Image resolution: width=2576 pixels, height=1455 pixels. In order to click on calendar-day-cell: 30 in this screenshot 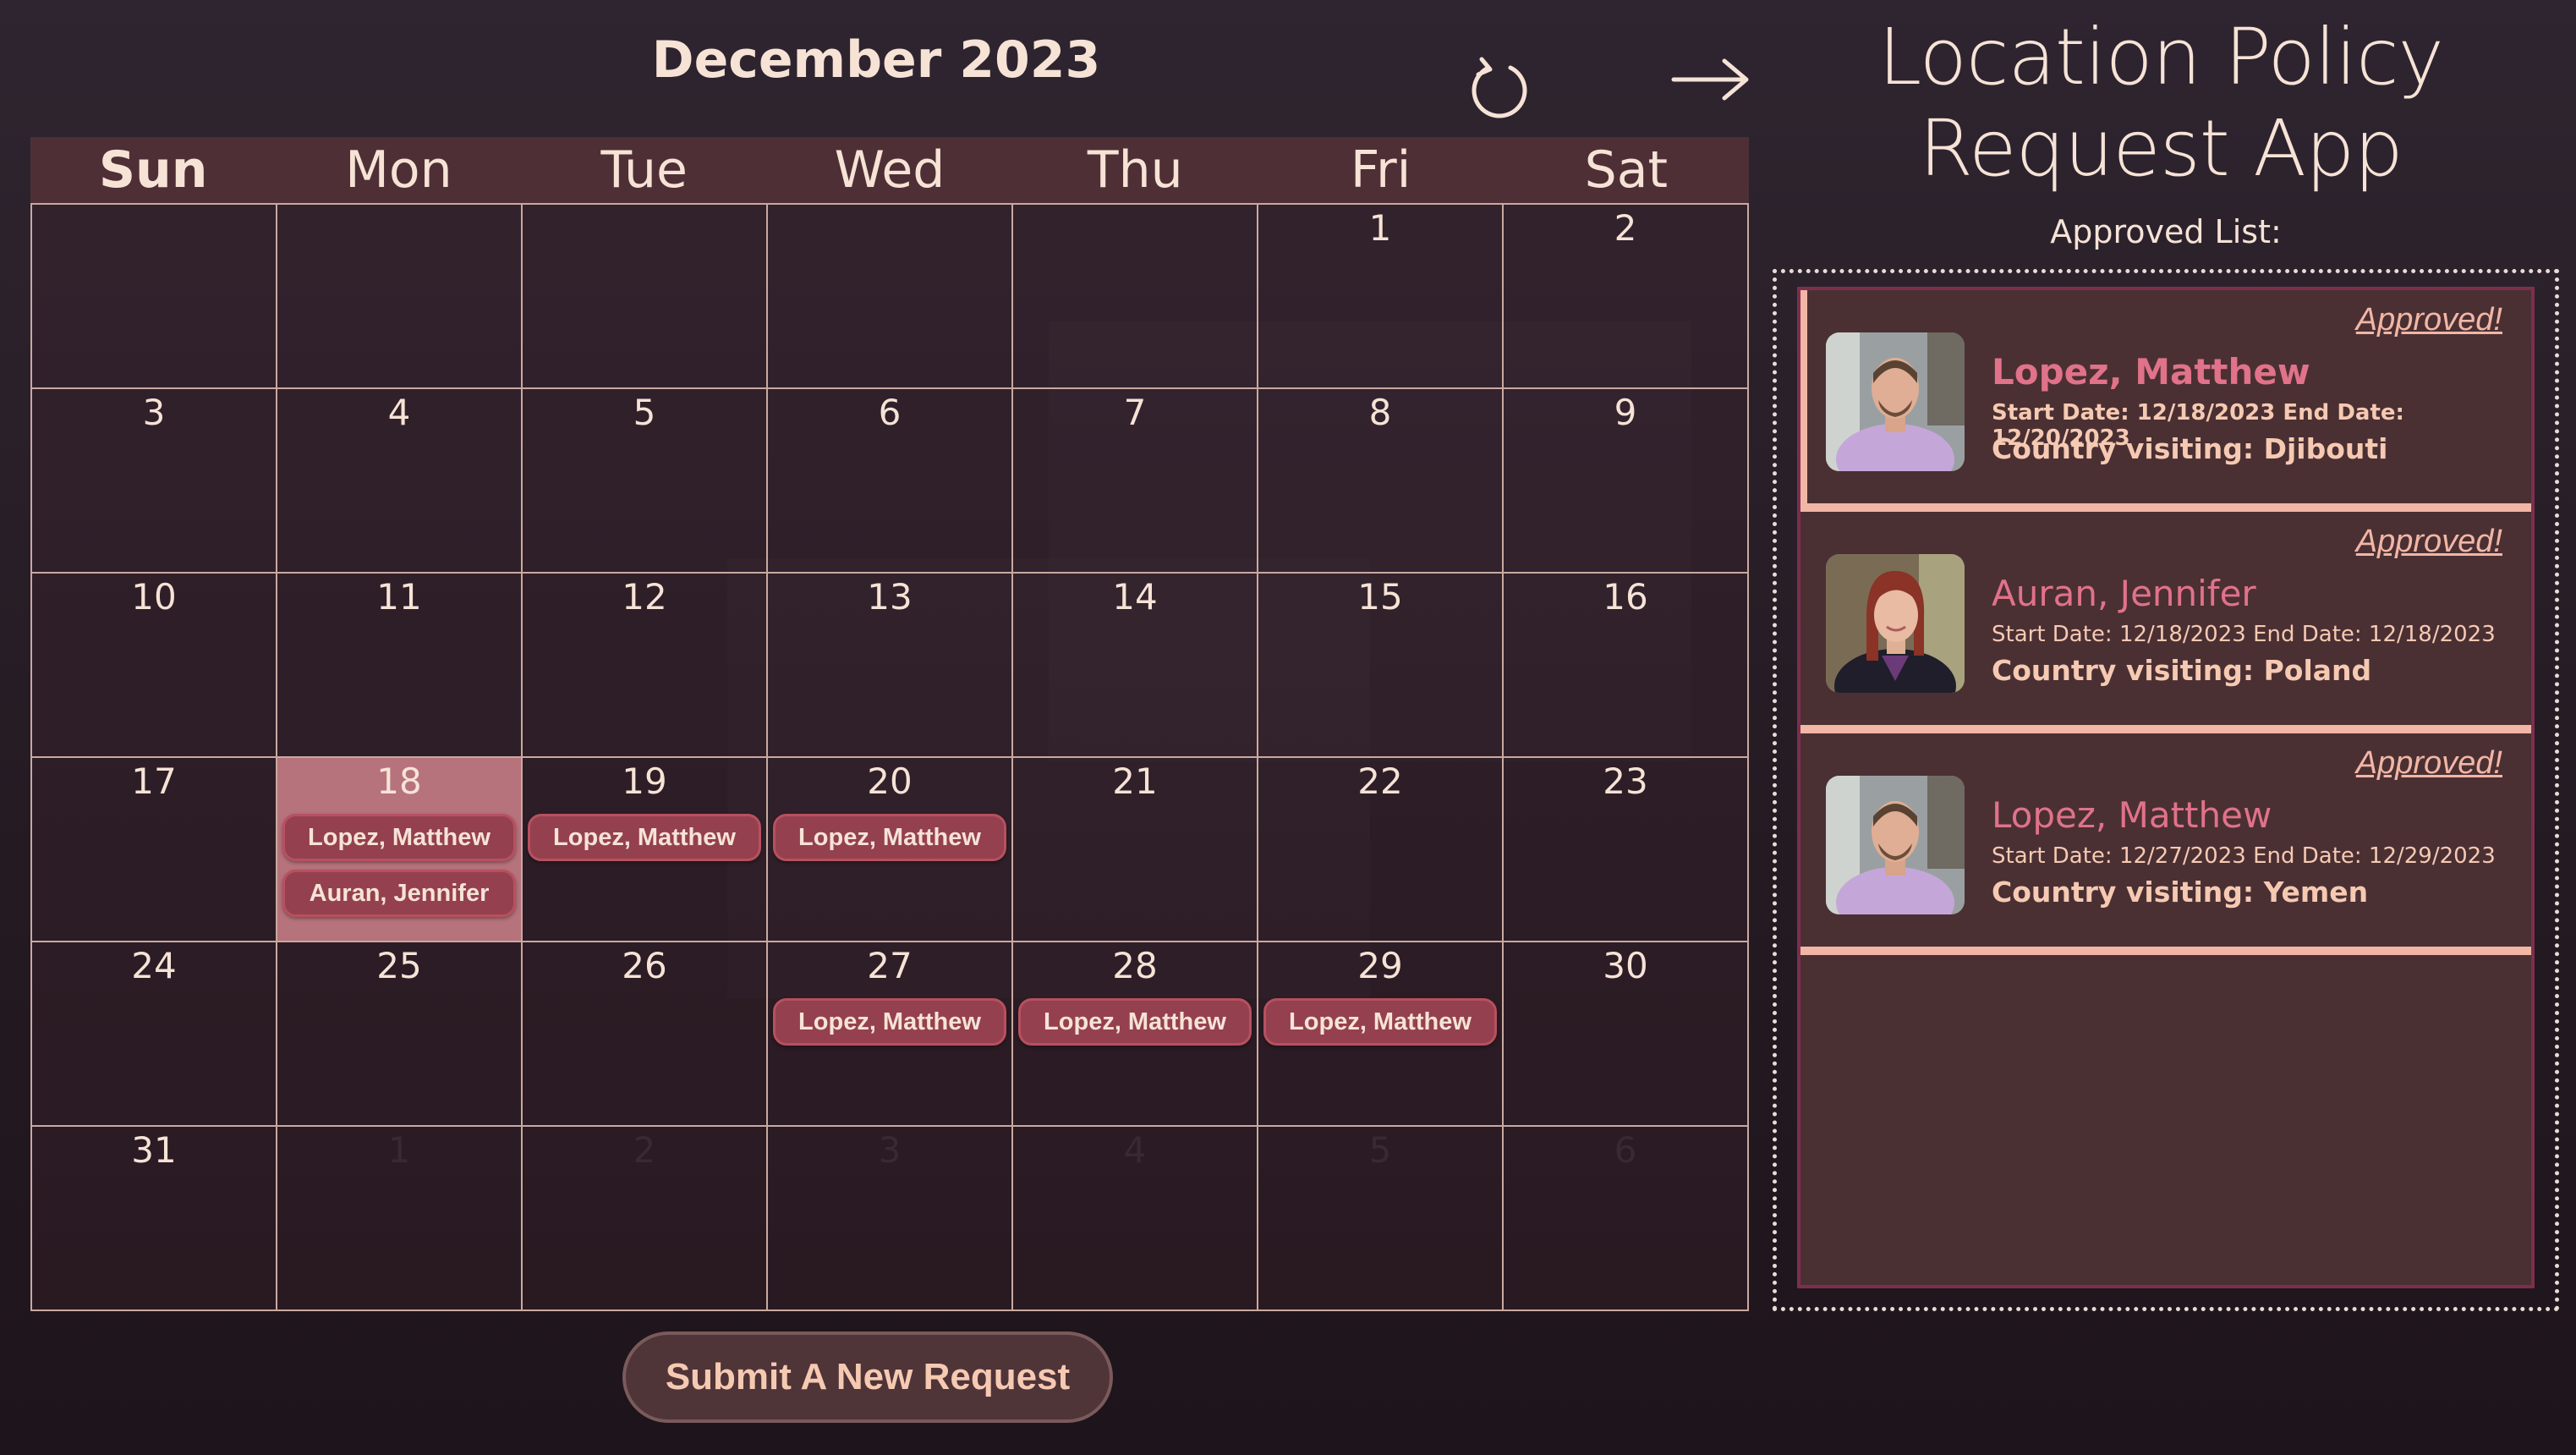, I will do `click(1626, 1034)`.